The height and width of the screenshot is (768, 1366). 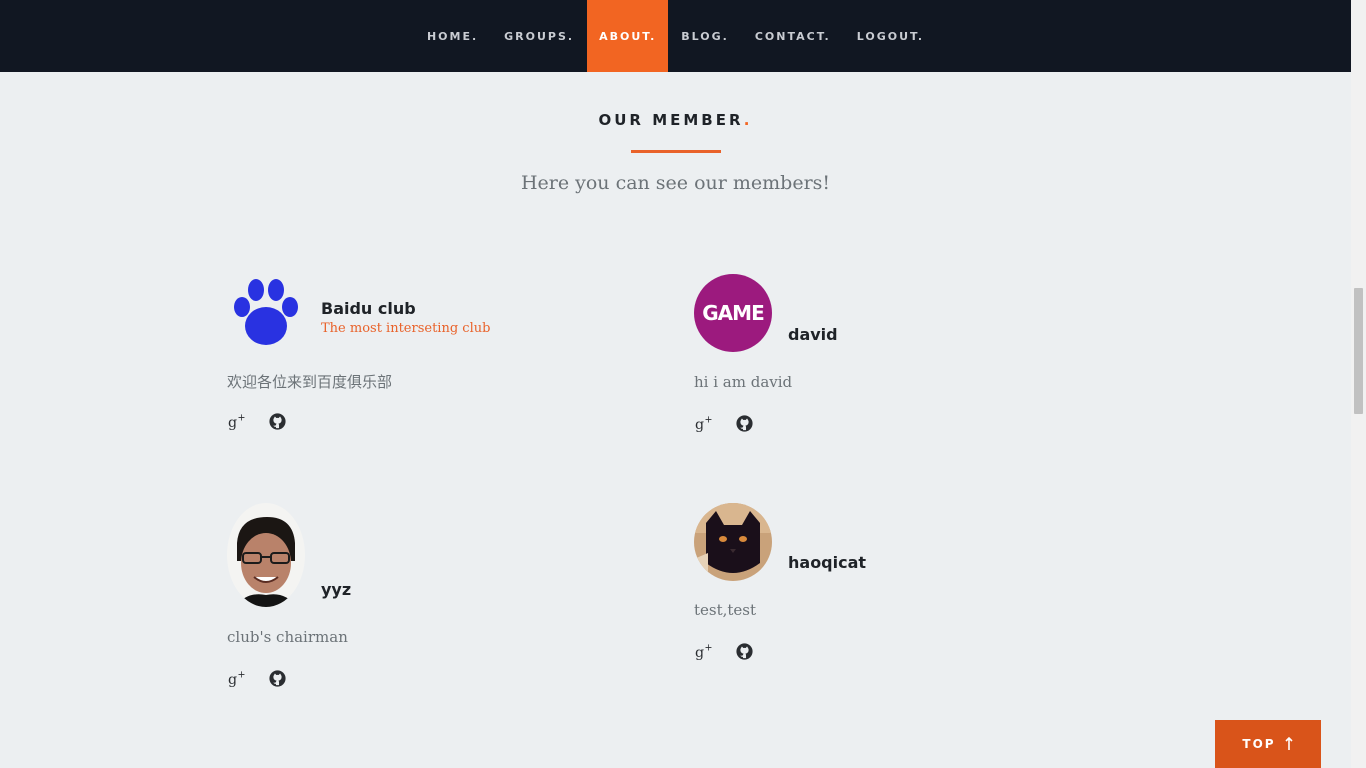 What do you see at coordinates (336, 589) in the screenshot?
I see `member-name: yyz` at bounding box center [336, 589].